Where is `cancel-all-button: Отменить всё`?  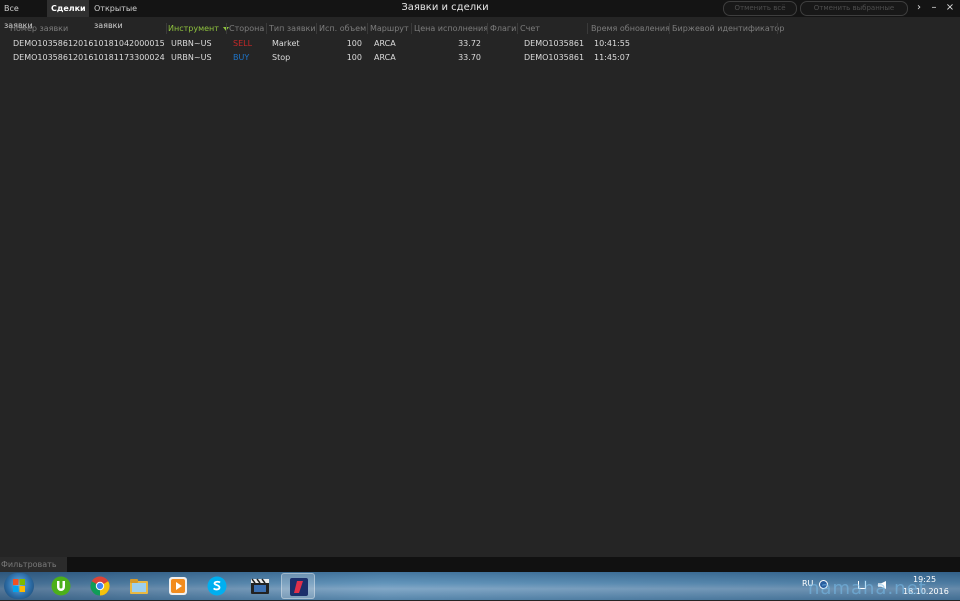
cancel-all-button: Отменить всё is located at coordinates (760, 8).